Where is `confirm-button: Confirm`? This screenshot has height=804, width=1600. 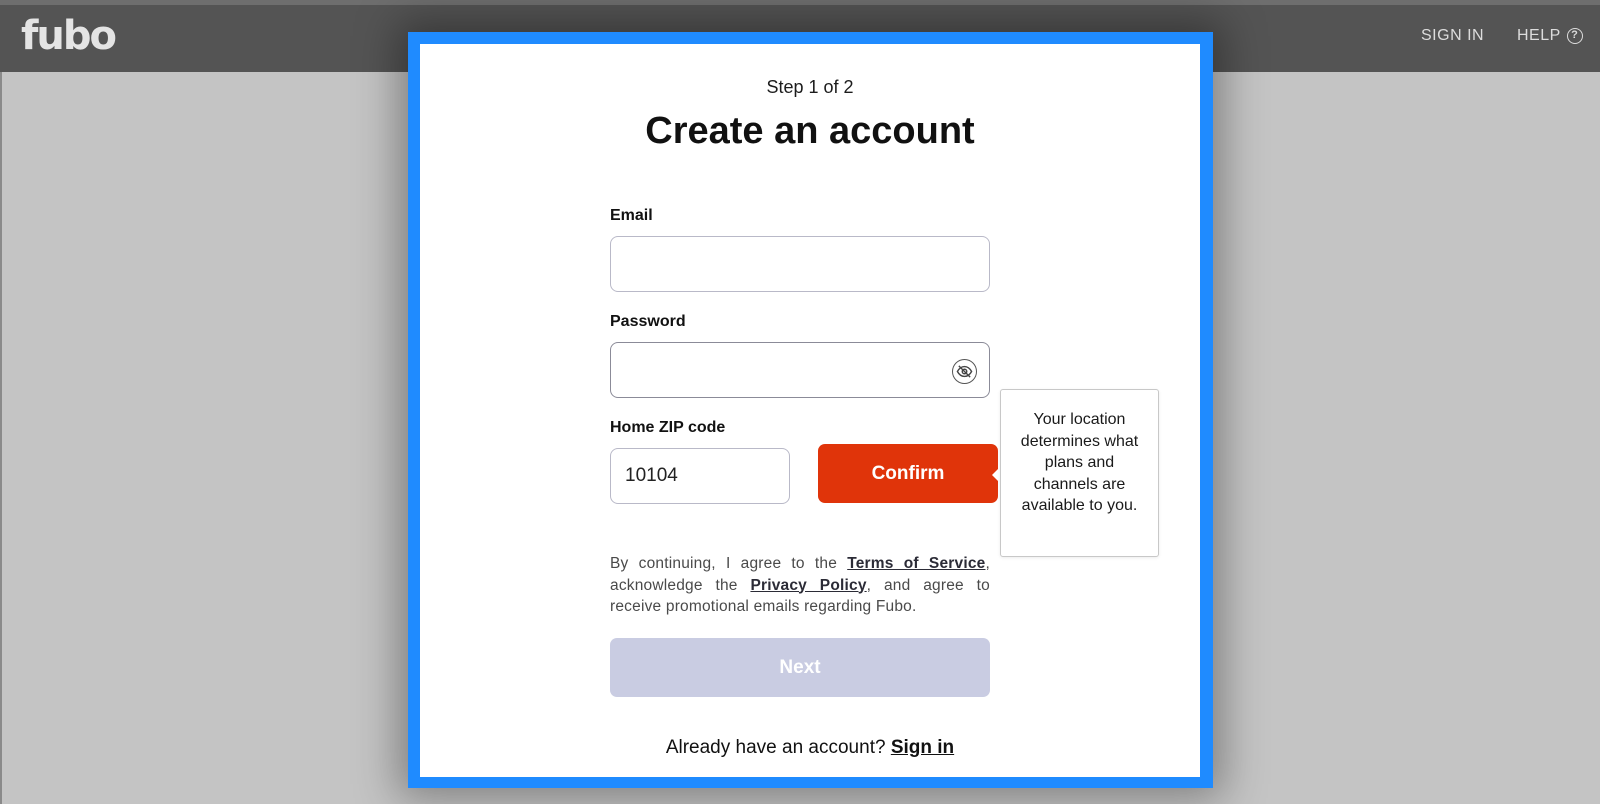
confirm-button: Confirm is located at coordinates (908, 473).